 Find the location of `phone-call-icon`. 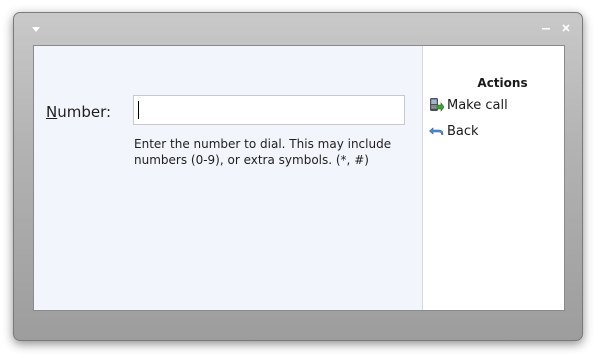

phone-call-icon is located at coordinates (436, 105).